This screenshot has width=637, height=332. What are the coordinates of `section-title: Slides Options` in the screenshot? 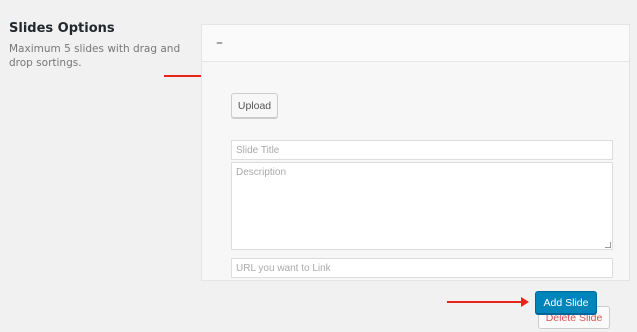 It's located at (62, 28).